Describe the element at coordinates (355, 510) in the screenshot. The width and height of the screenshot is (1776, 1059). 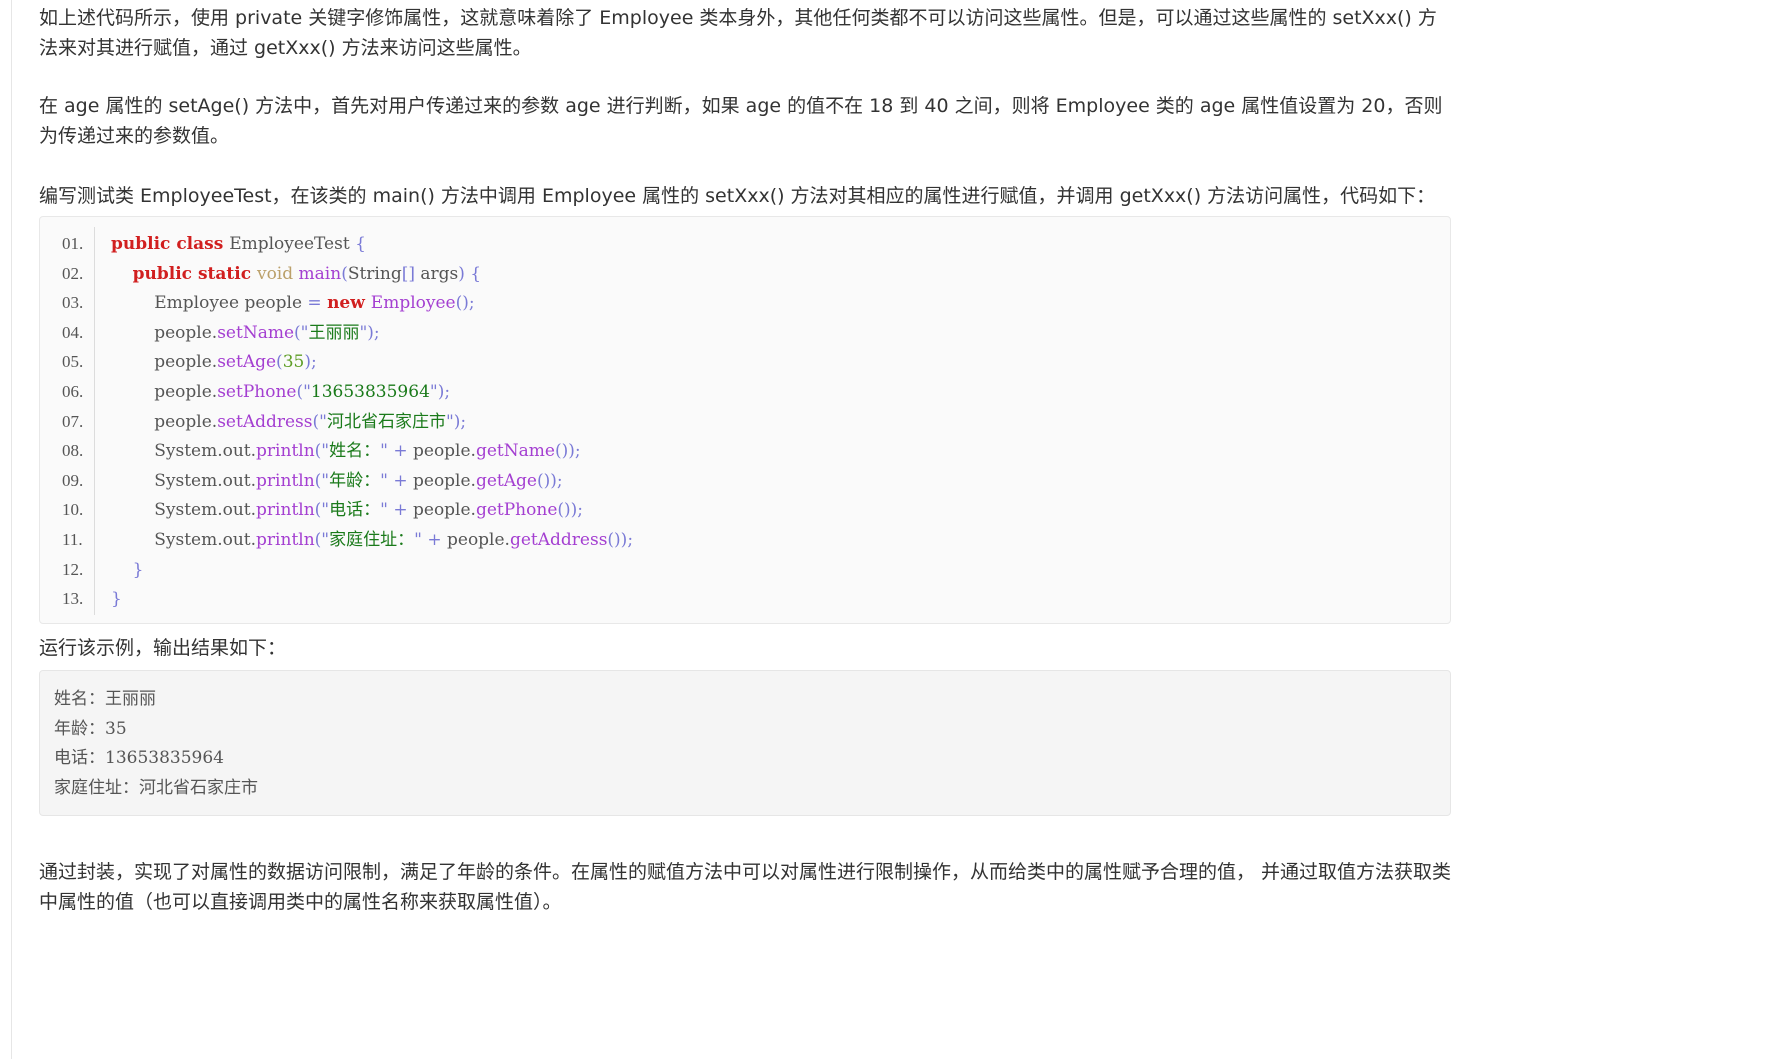
I see `code-token: 电话：` at that location.